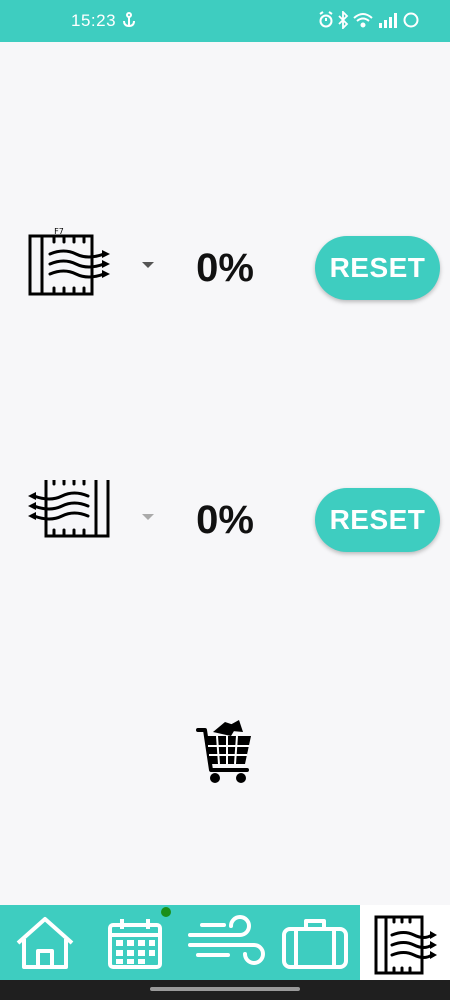  I want to click on gesture-handle, so click(225, 989).